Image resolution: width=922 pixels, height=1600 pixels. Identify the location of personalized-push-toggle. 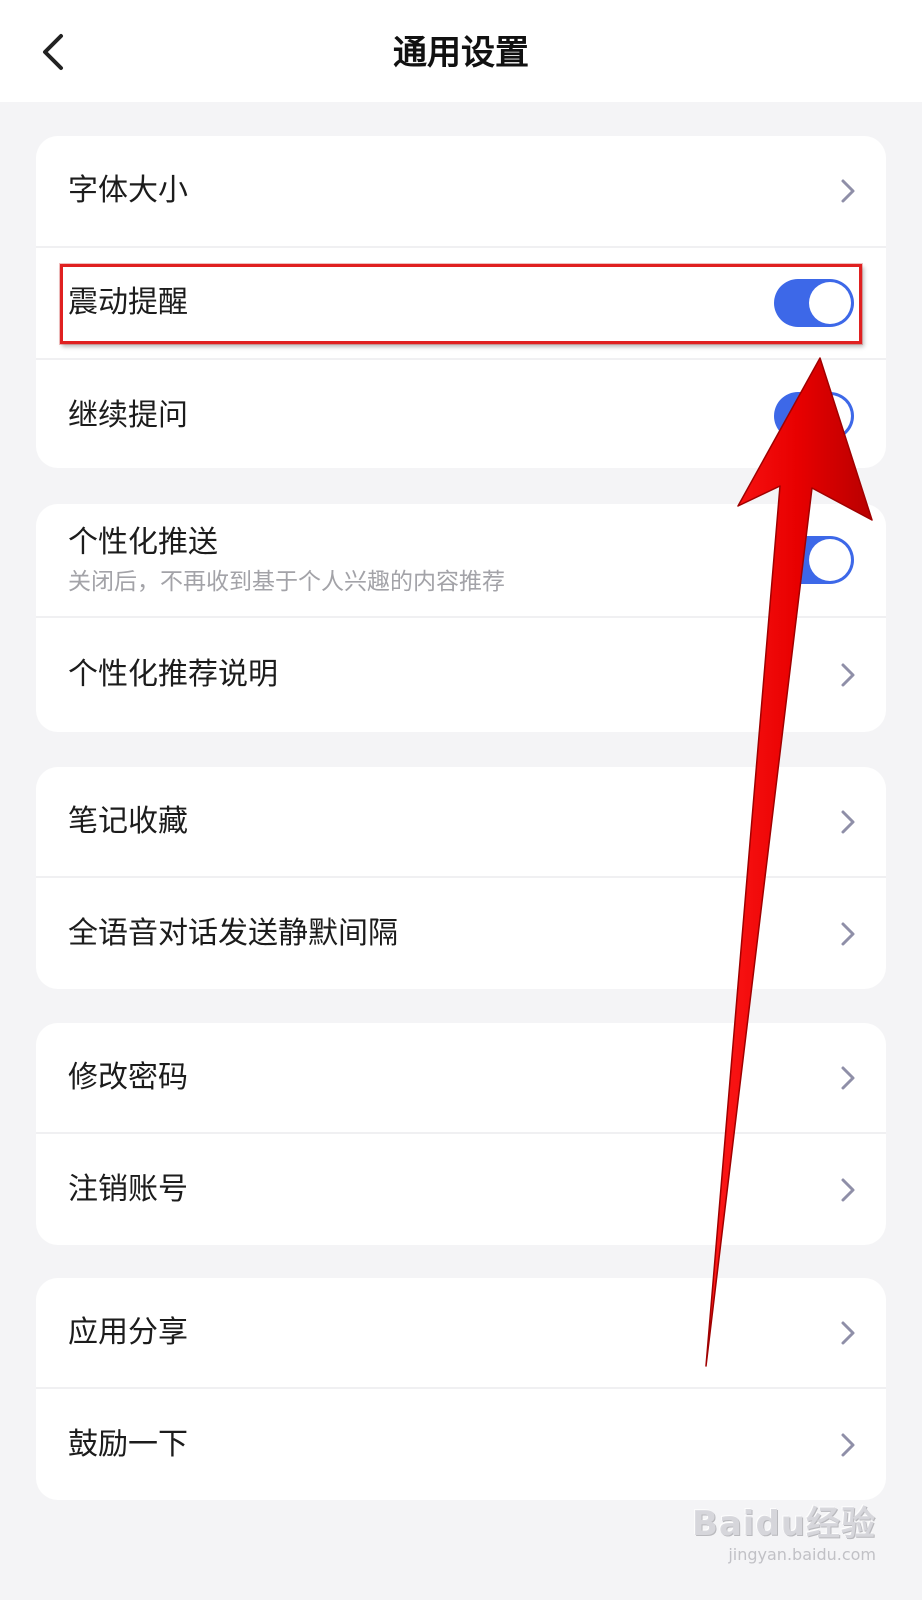
(814, 560).